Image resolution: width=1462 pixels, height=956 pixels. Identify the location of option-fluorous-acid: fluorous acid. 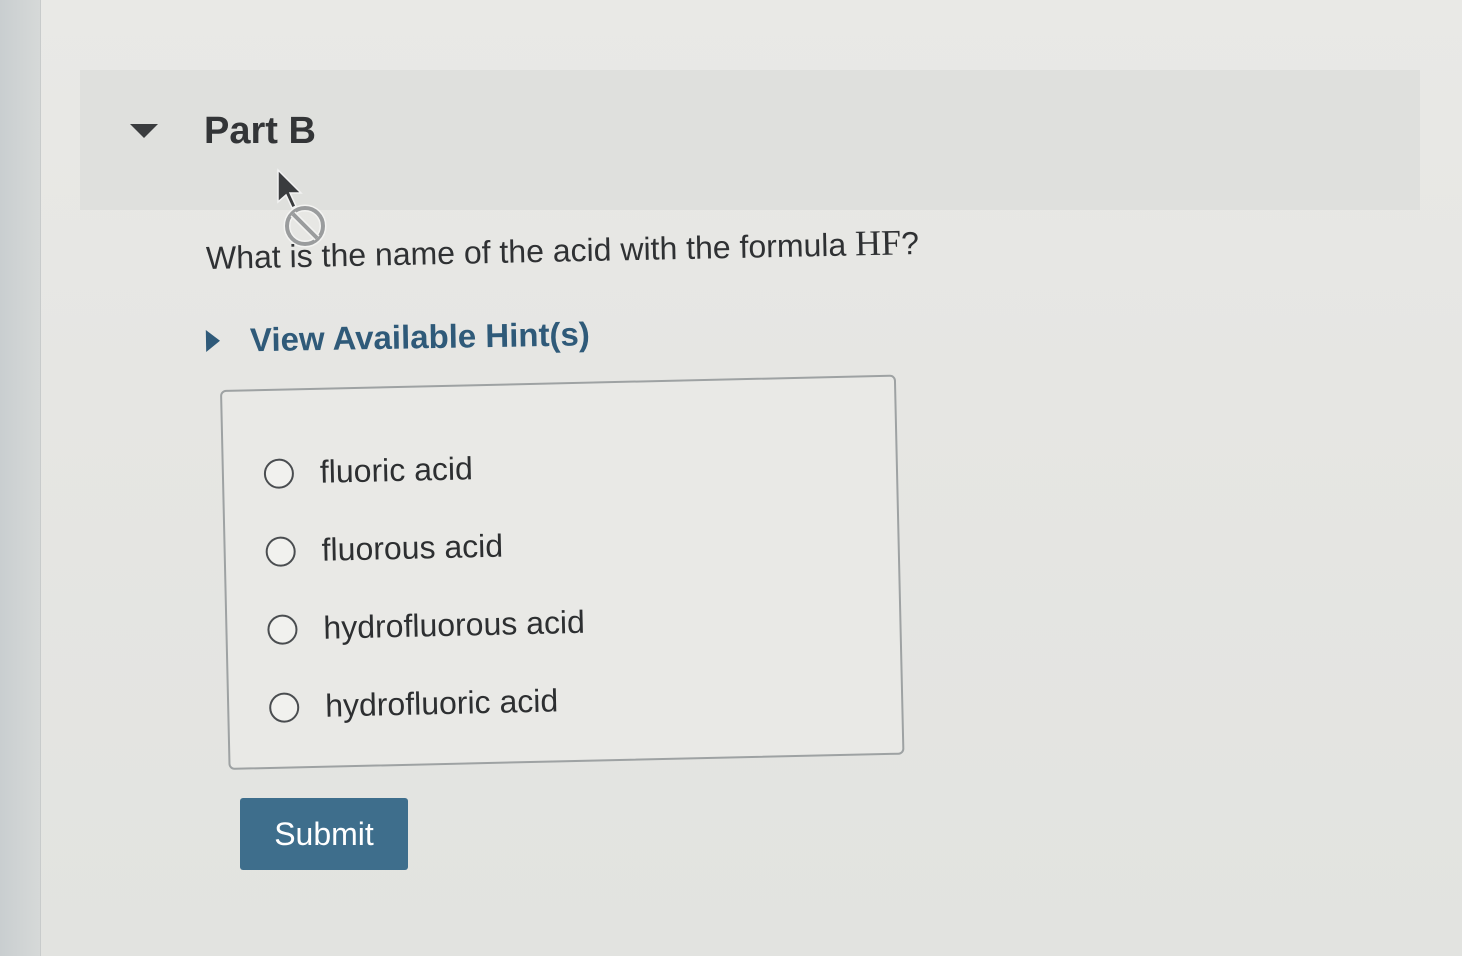
(384, 549).